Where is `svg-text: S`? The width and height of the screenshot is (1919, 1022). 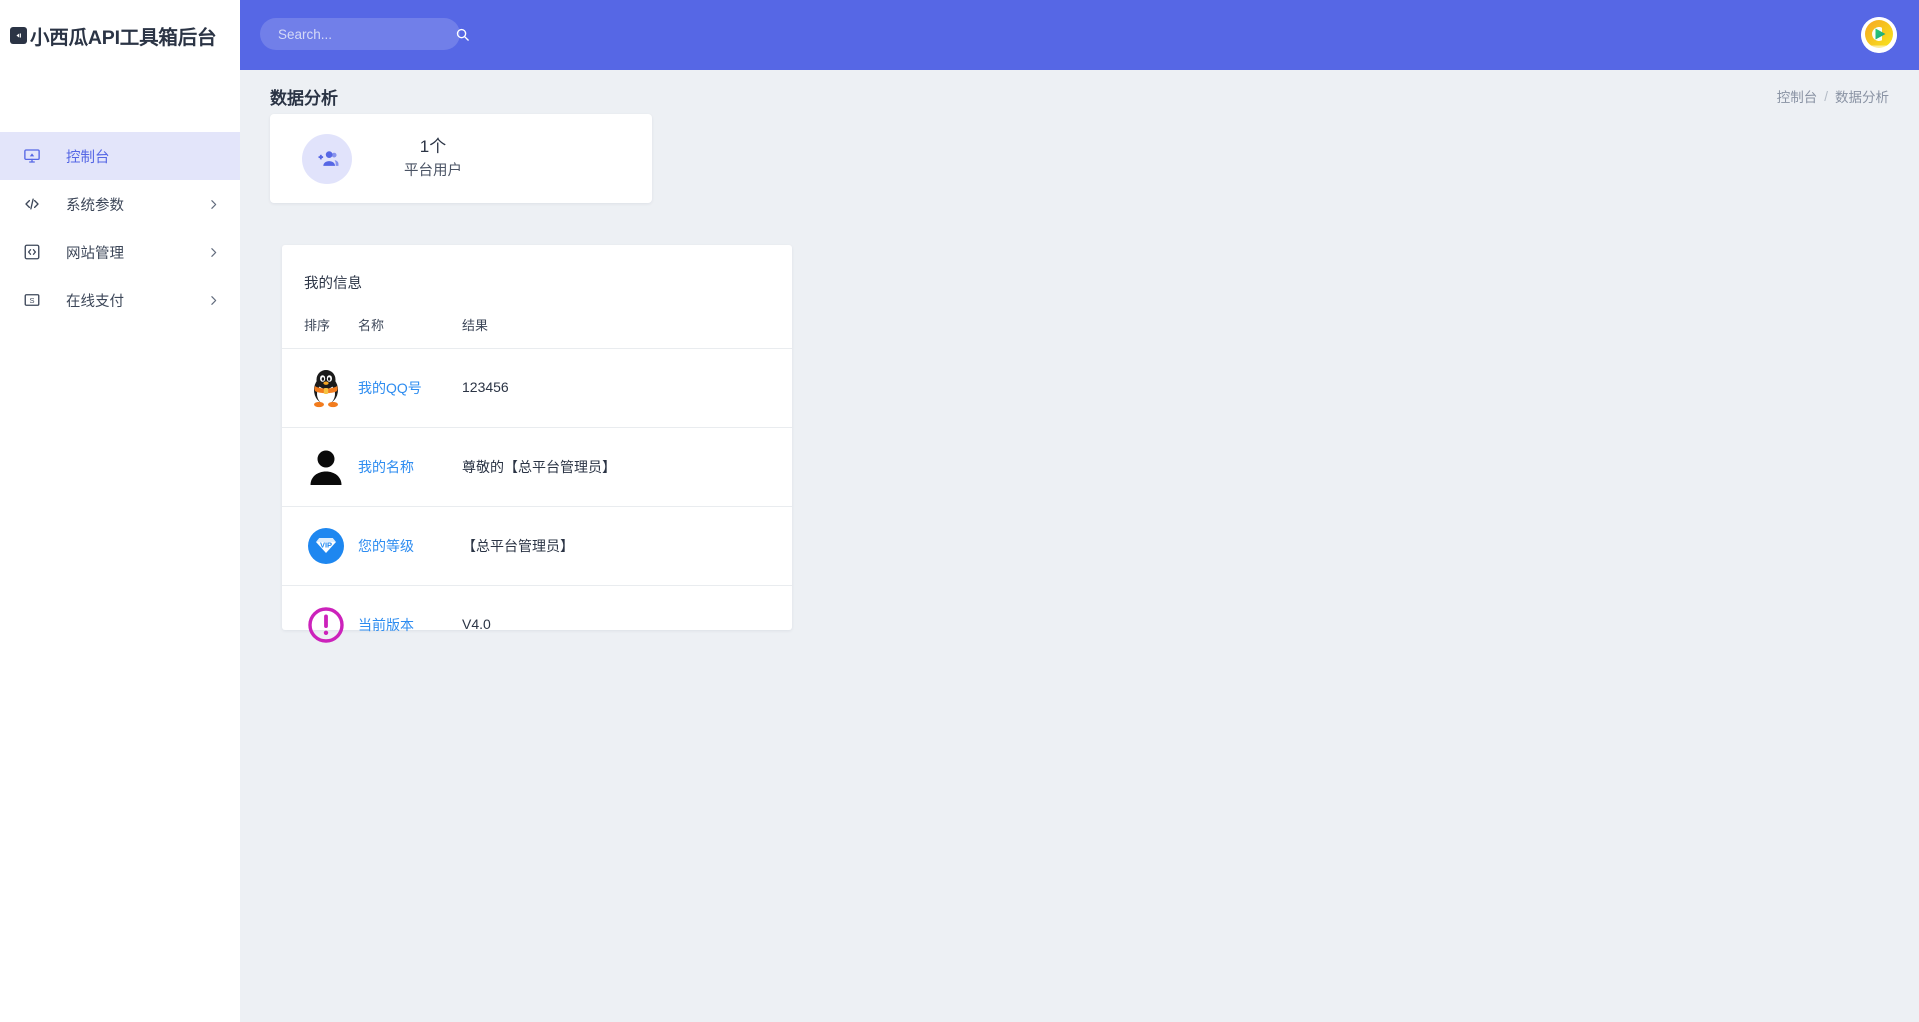 svg-text: S is located at coordinates (31, 300).